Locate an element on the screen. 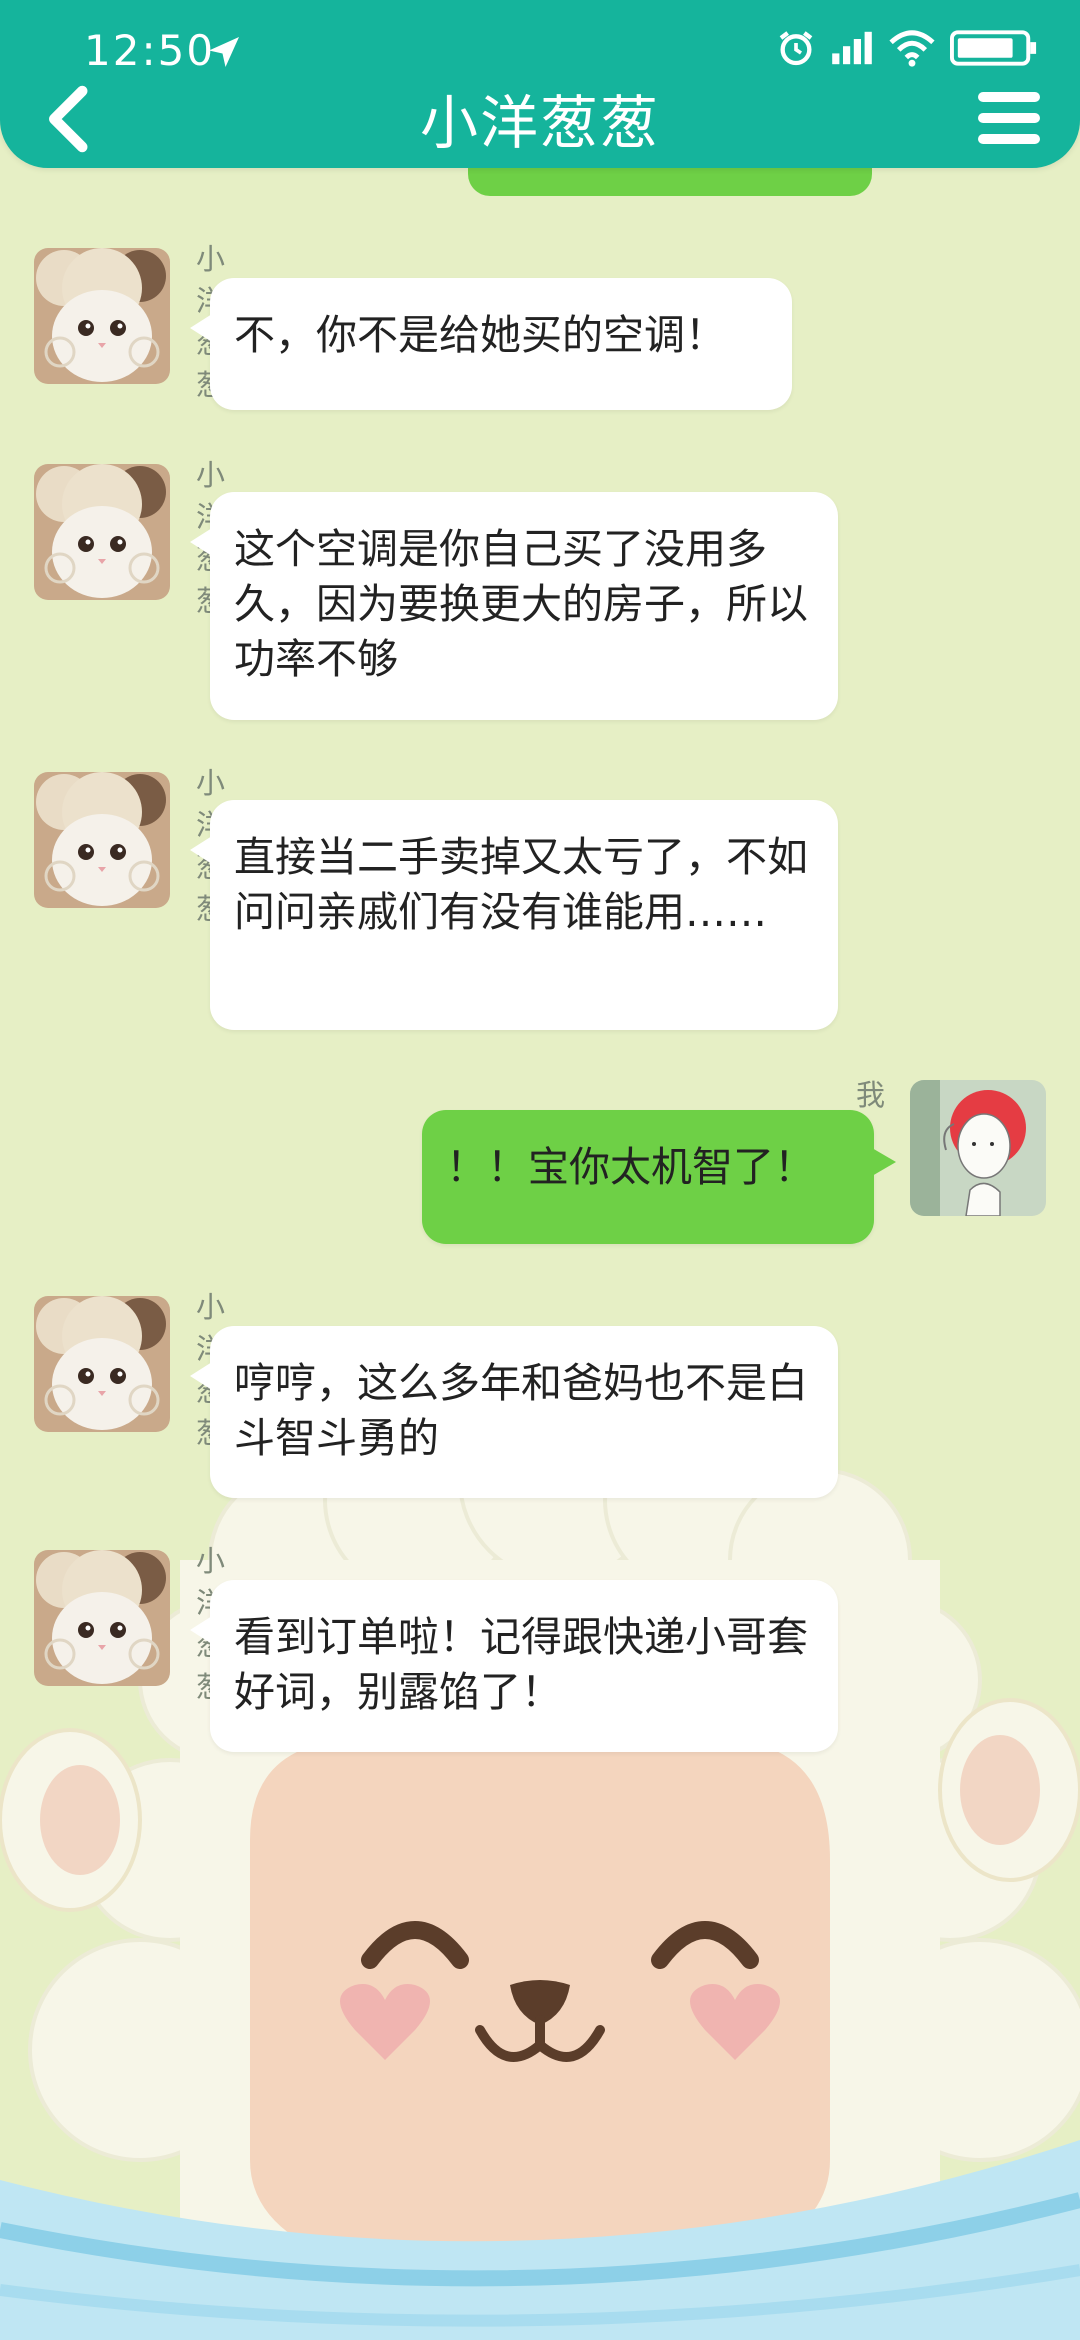 This screenshot has width=1080, height=2340. message-bubble: 看到订单啦！记得跟快递小哥套好词，别露馅了！ is located at coordinates (514, 1666).